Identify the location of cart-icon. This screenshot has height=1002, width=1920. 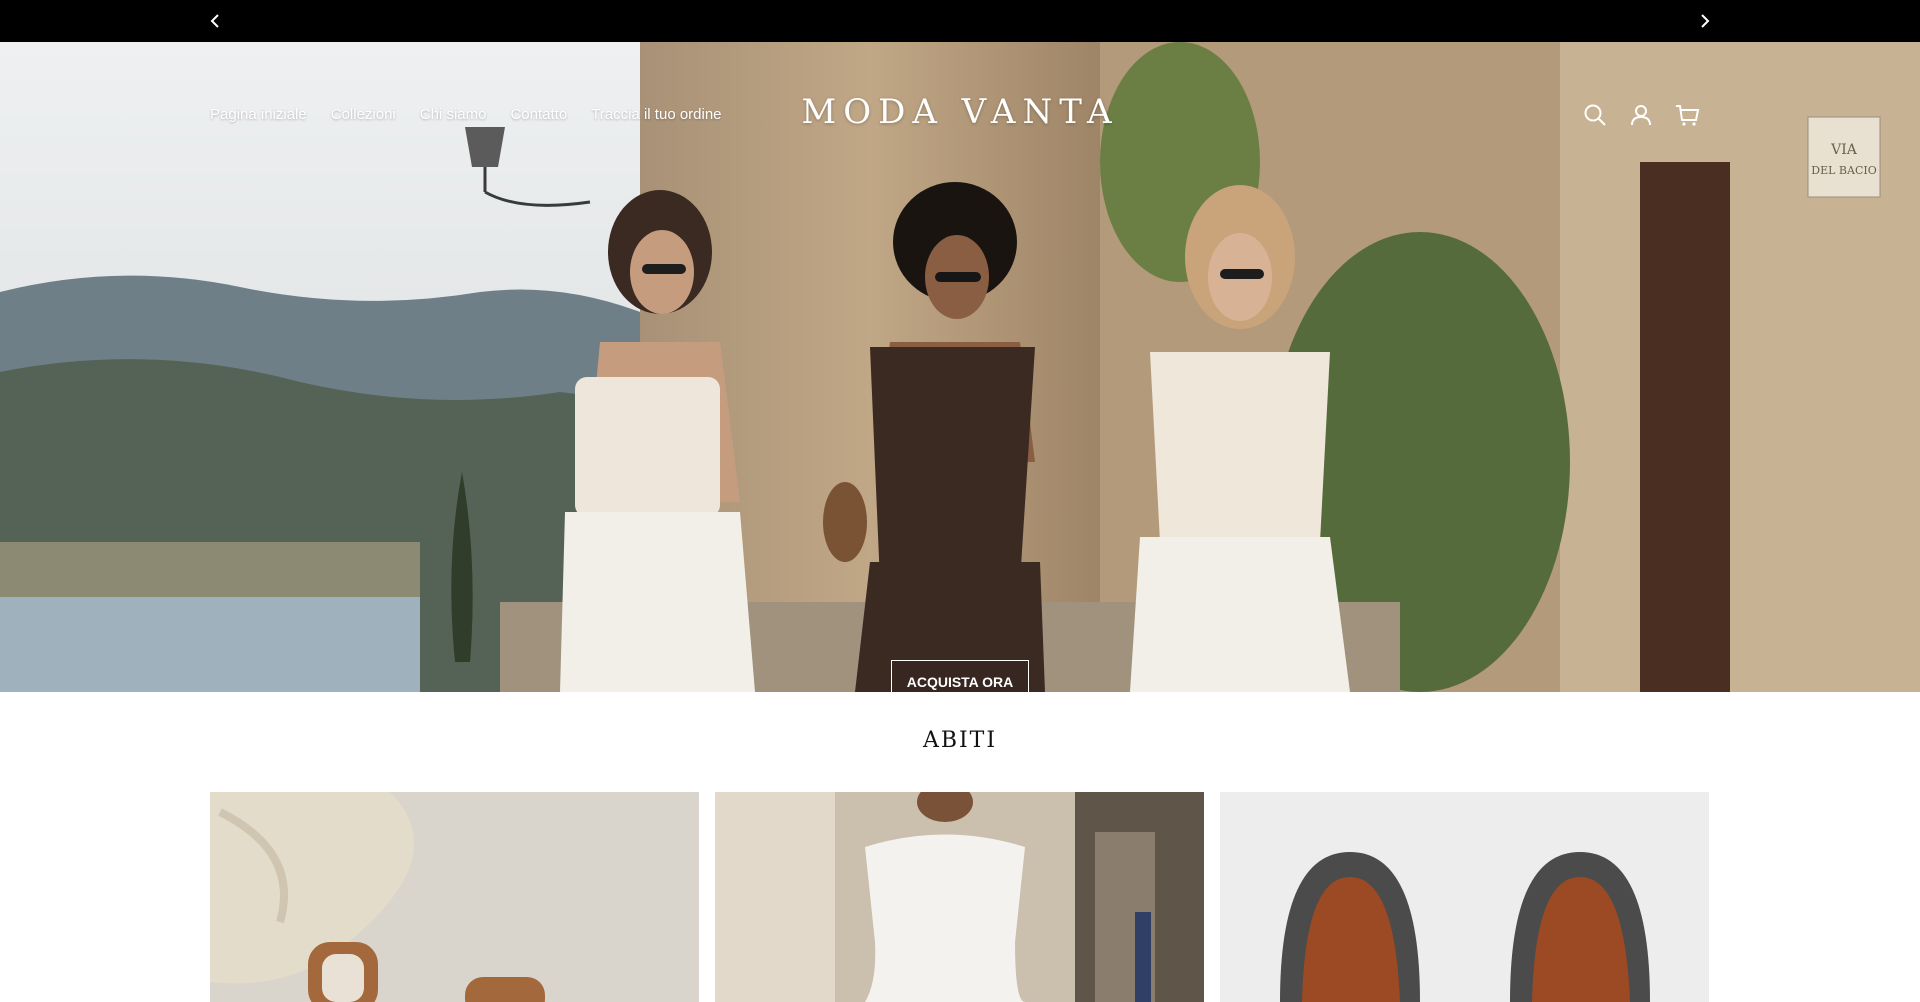
(1687, 115).